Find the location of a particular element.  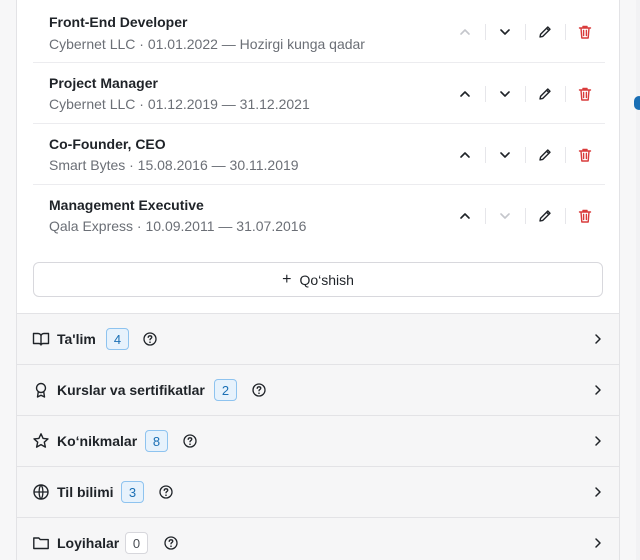

section-projects: Loyihalar 0 is located at coordinates (318, 538).